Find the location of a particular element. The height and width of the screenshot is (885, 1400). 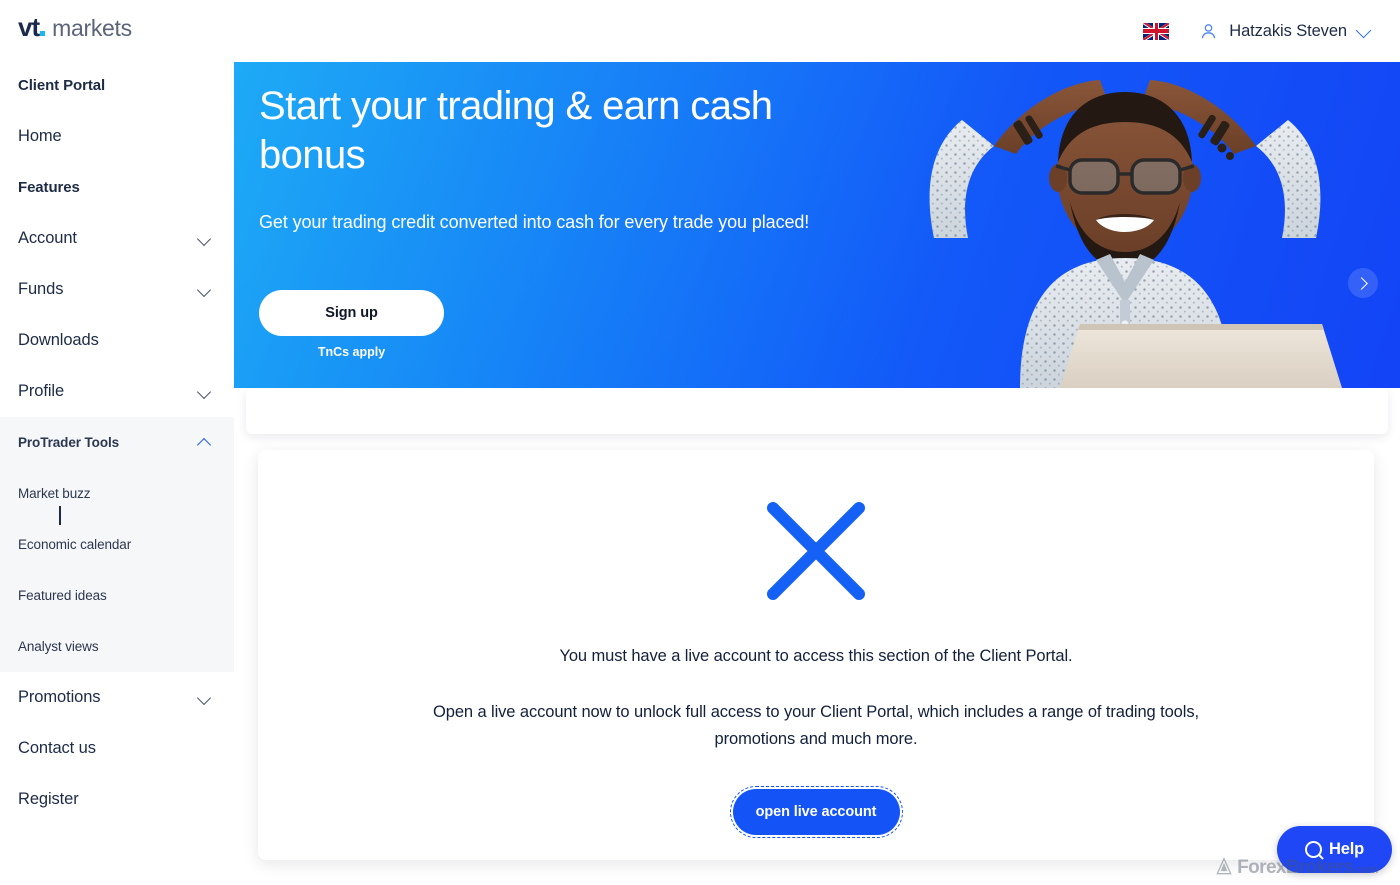

sidebar-item-label: Contact us is located at coordinates (57, 748).